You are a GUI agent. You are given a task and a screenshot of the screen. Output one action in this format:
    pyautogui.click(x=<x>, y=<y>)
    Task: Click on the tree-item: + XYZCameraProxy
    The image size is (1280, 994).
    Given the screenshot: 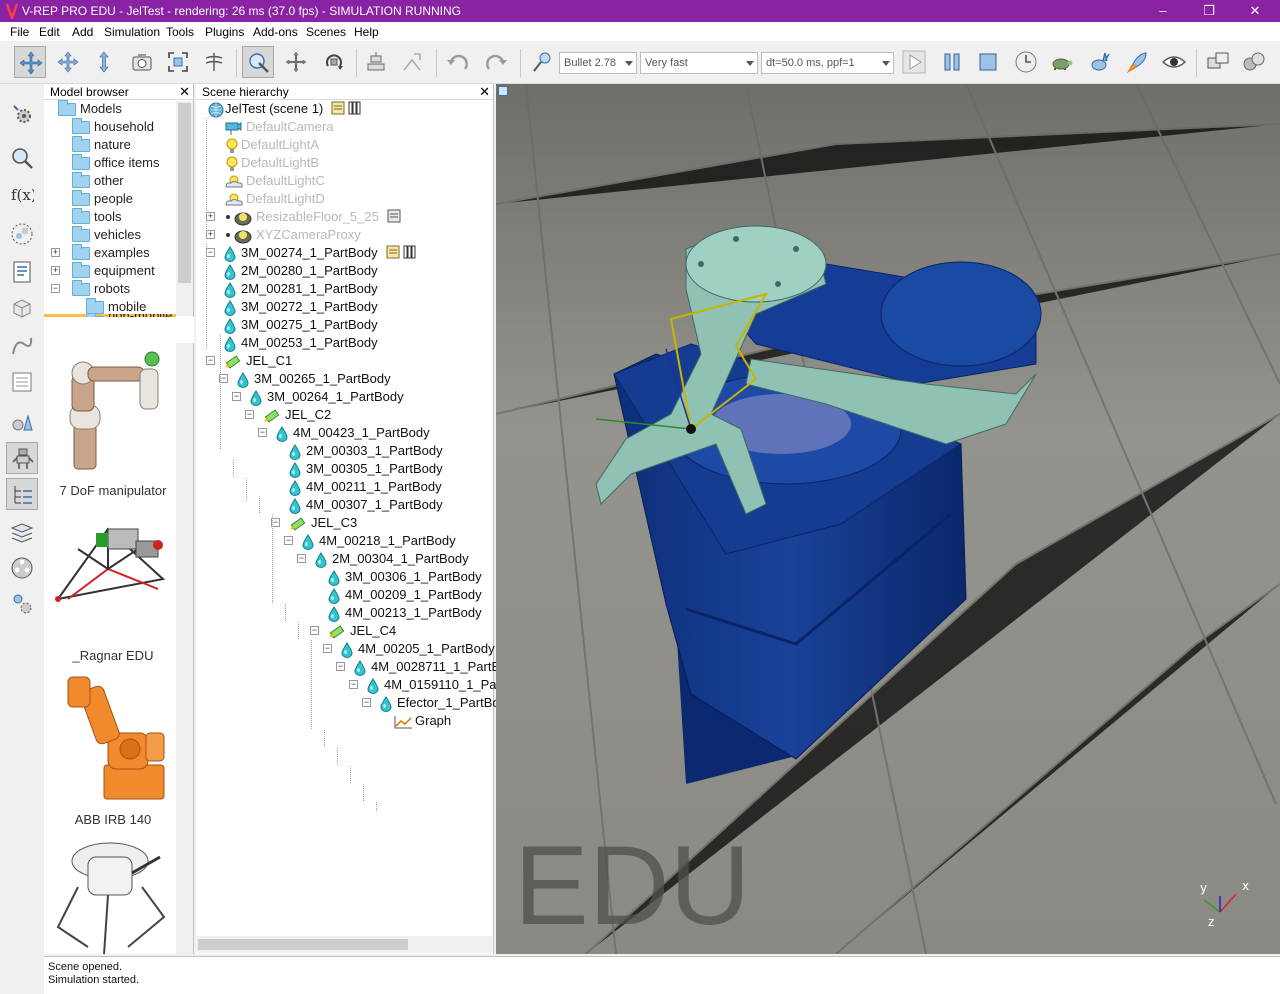 What is the action you would take?
    pyautogui.click(x=345, y=235)
    